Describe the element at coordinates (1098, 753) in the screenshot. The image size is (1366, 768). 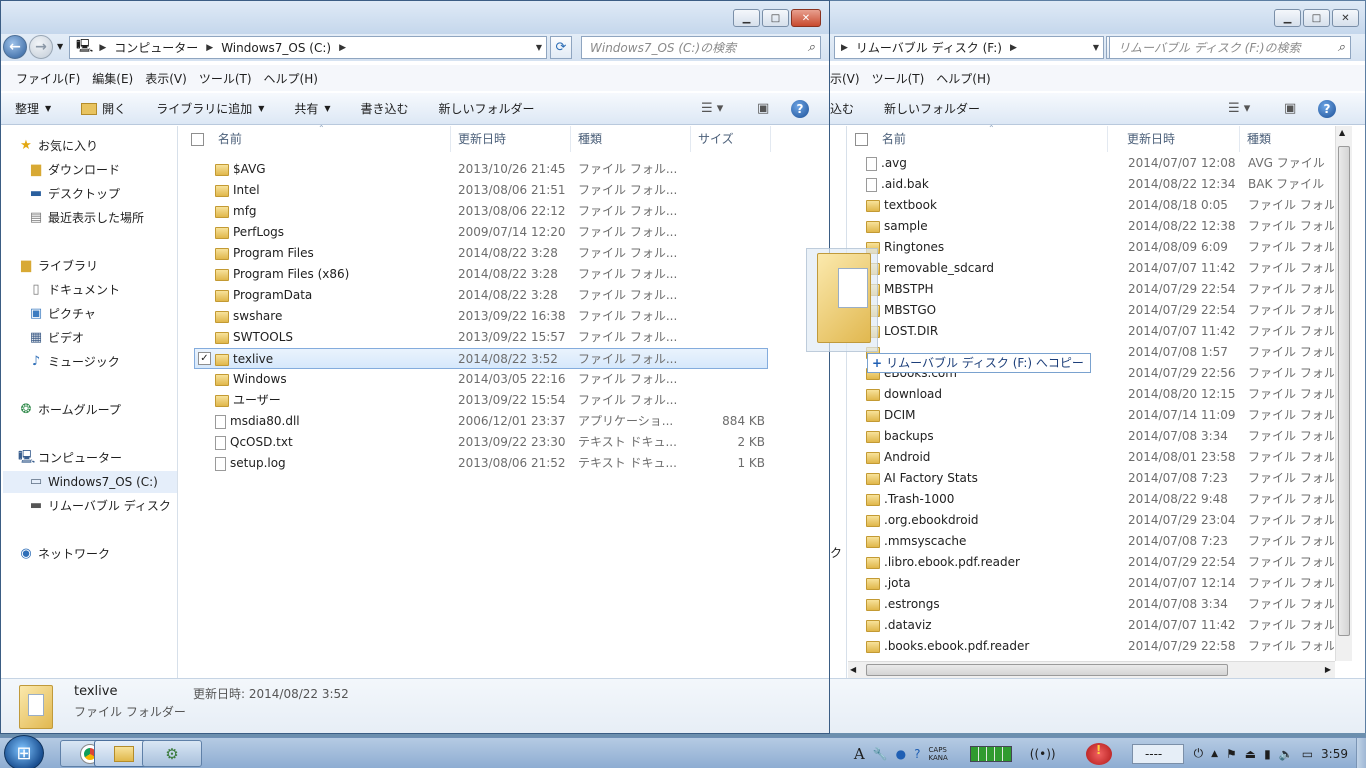
I see `security-alert-icon: !` at that location.